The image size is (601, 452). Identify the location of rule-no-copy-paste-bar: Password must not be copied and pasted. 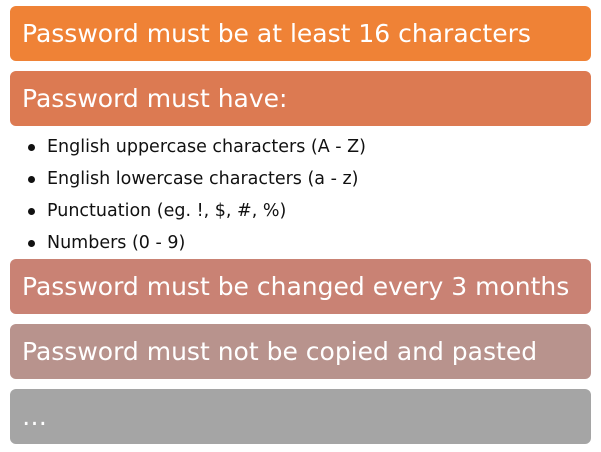
(300, 351).